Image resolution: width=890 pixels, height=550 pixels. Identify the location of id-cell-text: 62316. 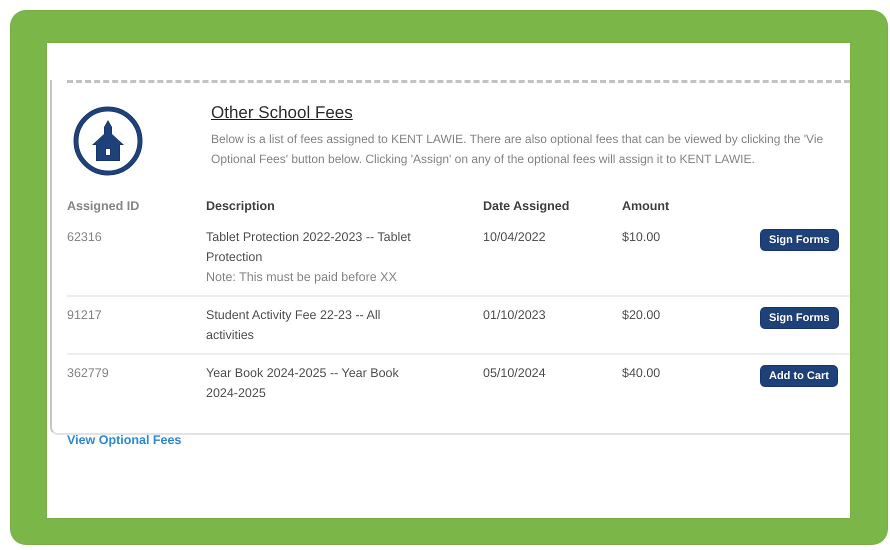
(84, 237).